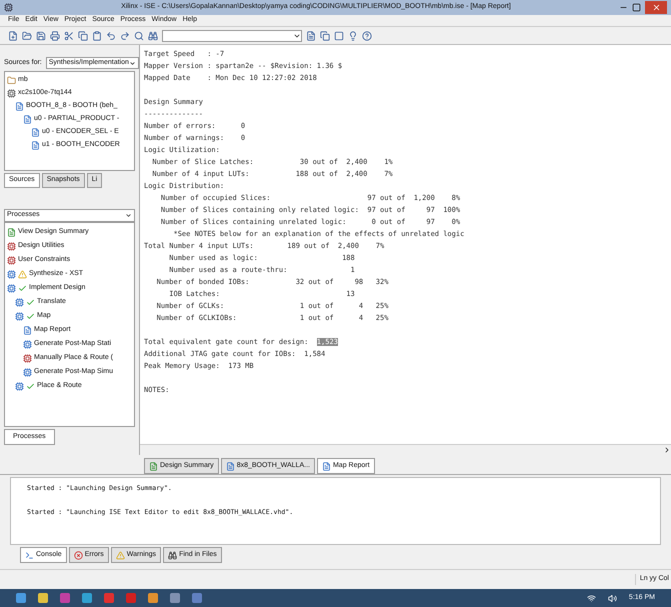 The width and height of the screenshot is (671, 607). What do you see at coordinates (339, 35) in the screenshot?
I see `window-icon` at bounding box center [339, 35].